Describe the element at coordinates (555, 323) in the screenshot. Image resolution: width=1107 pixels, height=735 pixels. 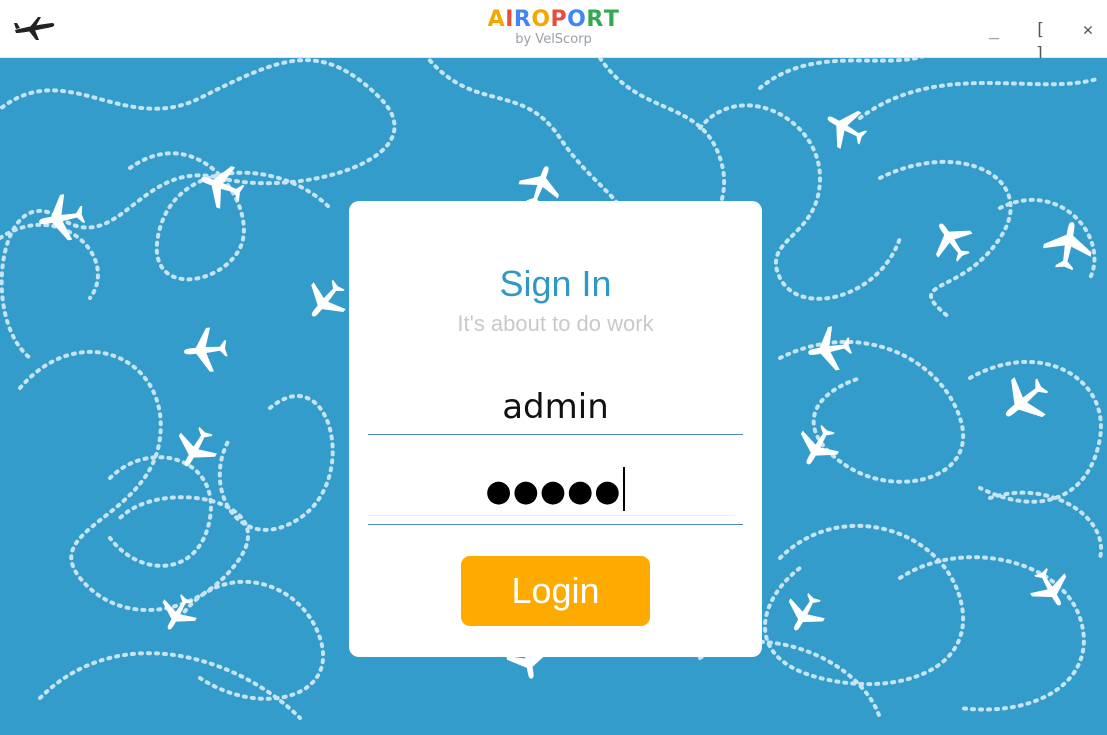
I see `sign-in-subtitle: It's about to do work` at that location.